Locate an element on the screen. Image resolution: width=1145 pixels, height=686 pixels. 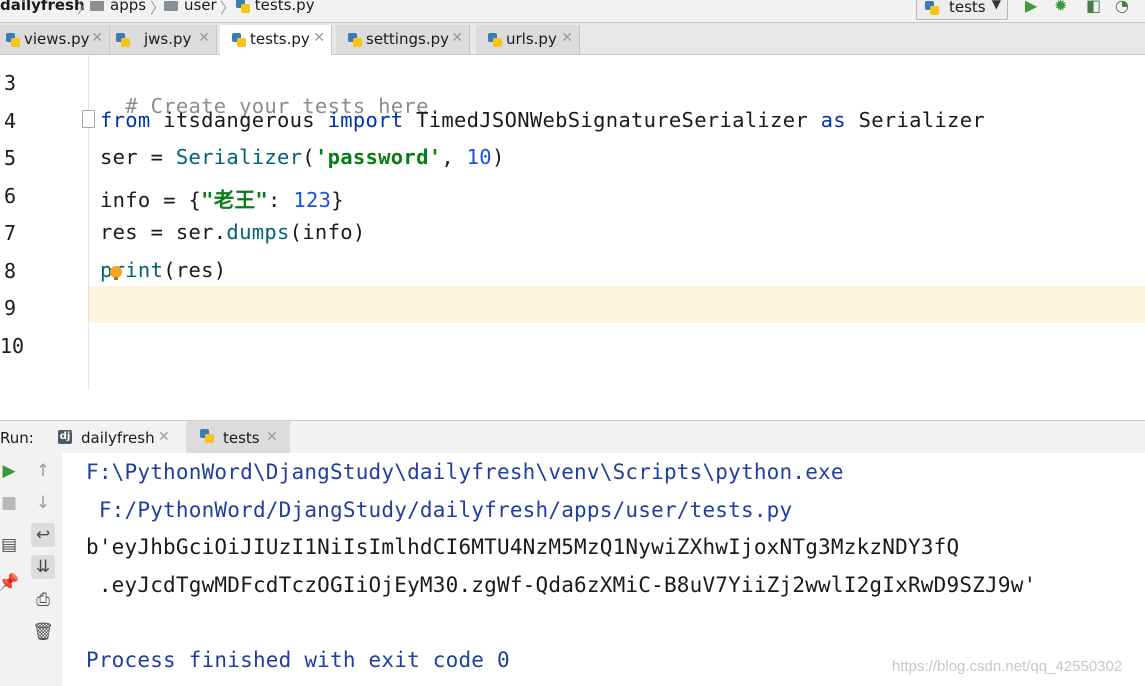
coverage-icon: ◧ is located at coordinates (1093, 7).